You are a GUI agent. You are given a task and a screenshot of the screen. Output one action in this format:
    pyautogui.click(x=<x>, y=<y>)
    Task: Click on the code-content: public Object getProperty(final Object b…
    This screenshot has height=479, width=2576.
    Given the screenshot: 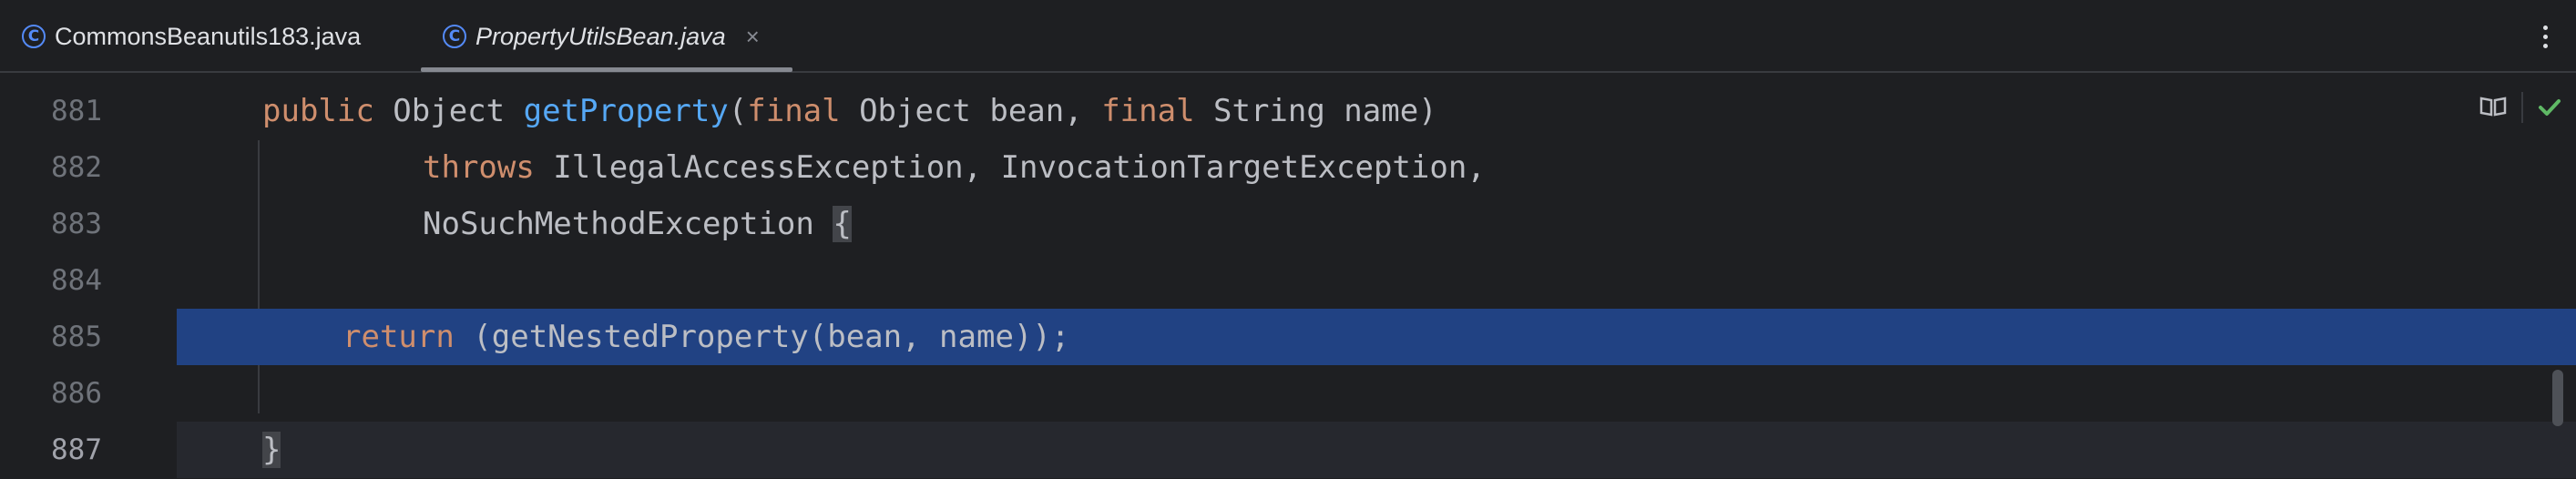 What is the action you would take?
    pyautogui.click(x=1376, y=111)
    